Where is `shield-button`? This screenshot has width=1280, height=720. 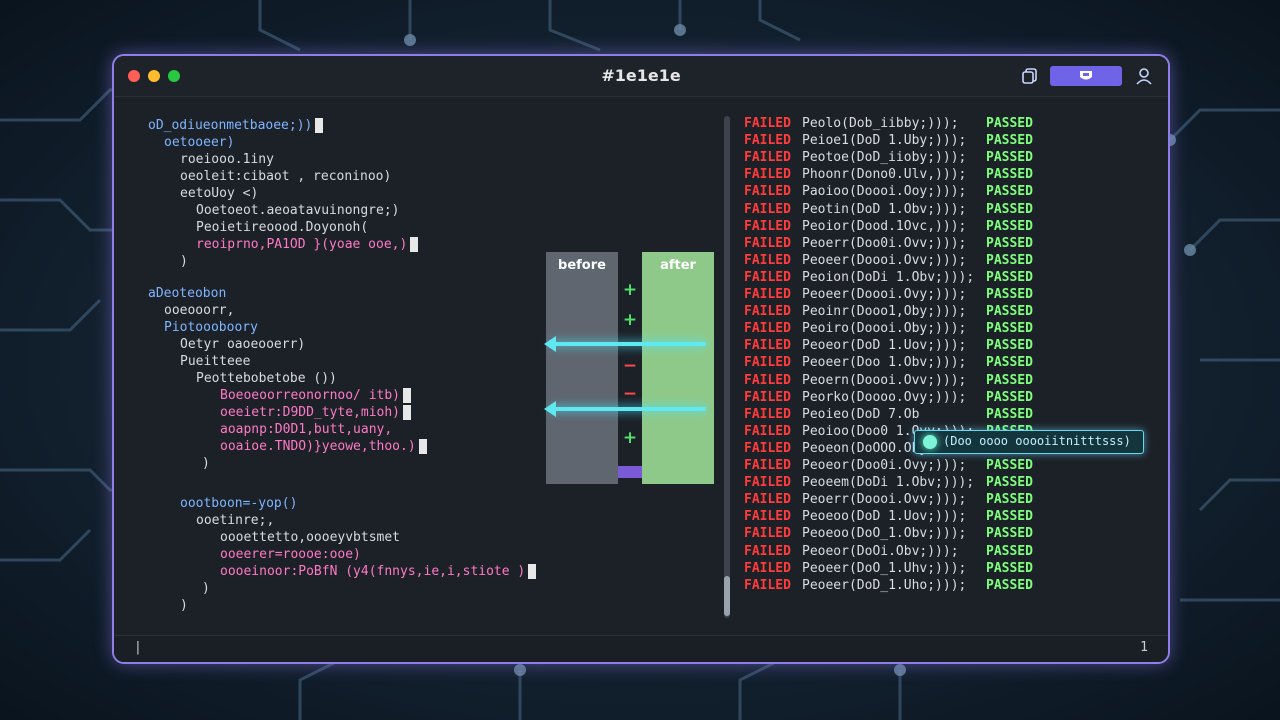
shield-button is located at coordinates (1086, 76).